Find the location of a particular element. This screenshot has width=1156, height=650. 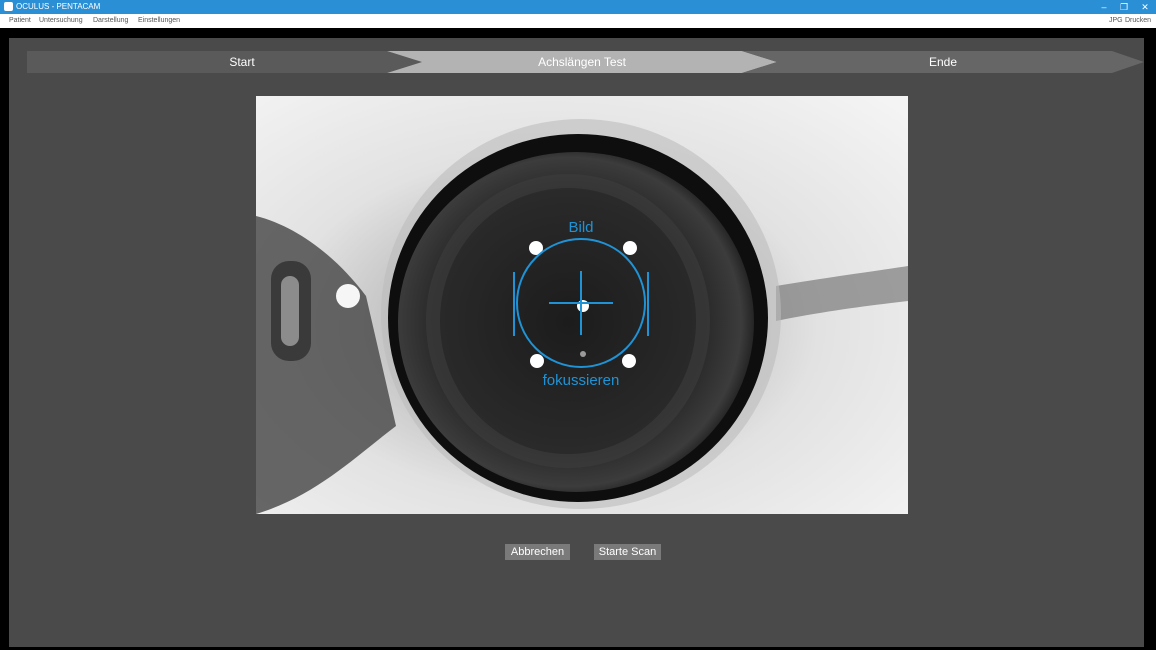

menu-drucken: Drucken is located at coordinates (1138, 21).